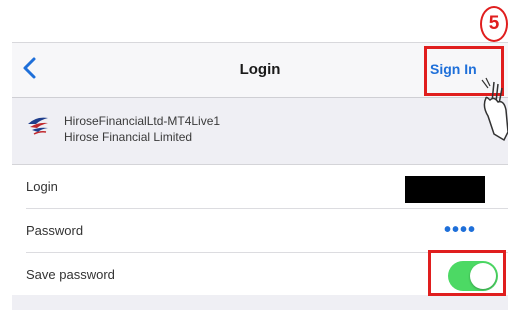  What do you see at coordinates (42, 186) in the screenshot?
I see `login-label: Login` at bounding box center [42, 186].